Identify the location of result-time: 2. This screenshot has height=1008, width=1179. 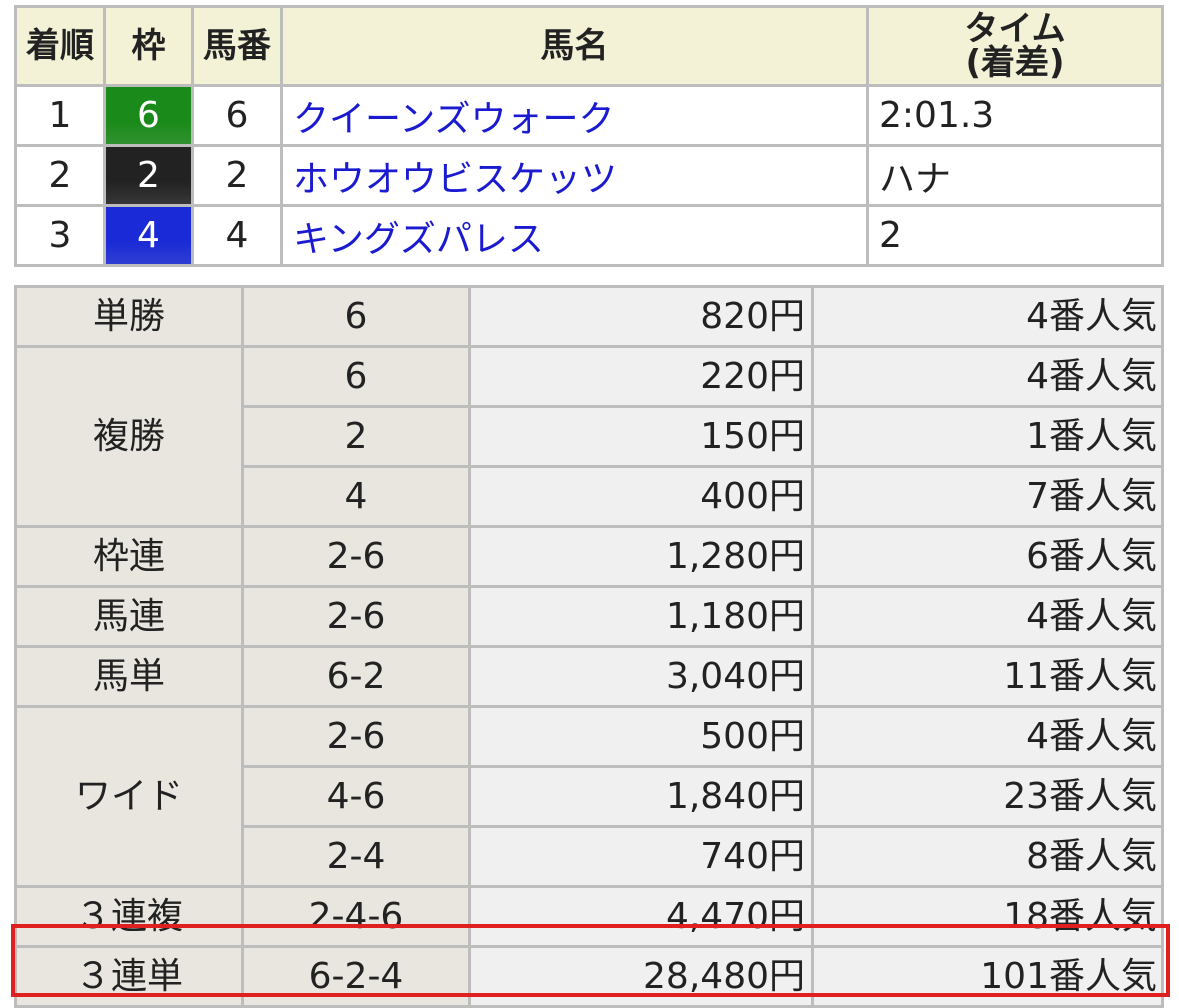
(1015, 235).